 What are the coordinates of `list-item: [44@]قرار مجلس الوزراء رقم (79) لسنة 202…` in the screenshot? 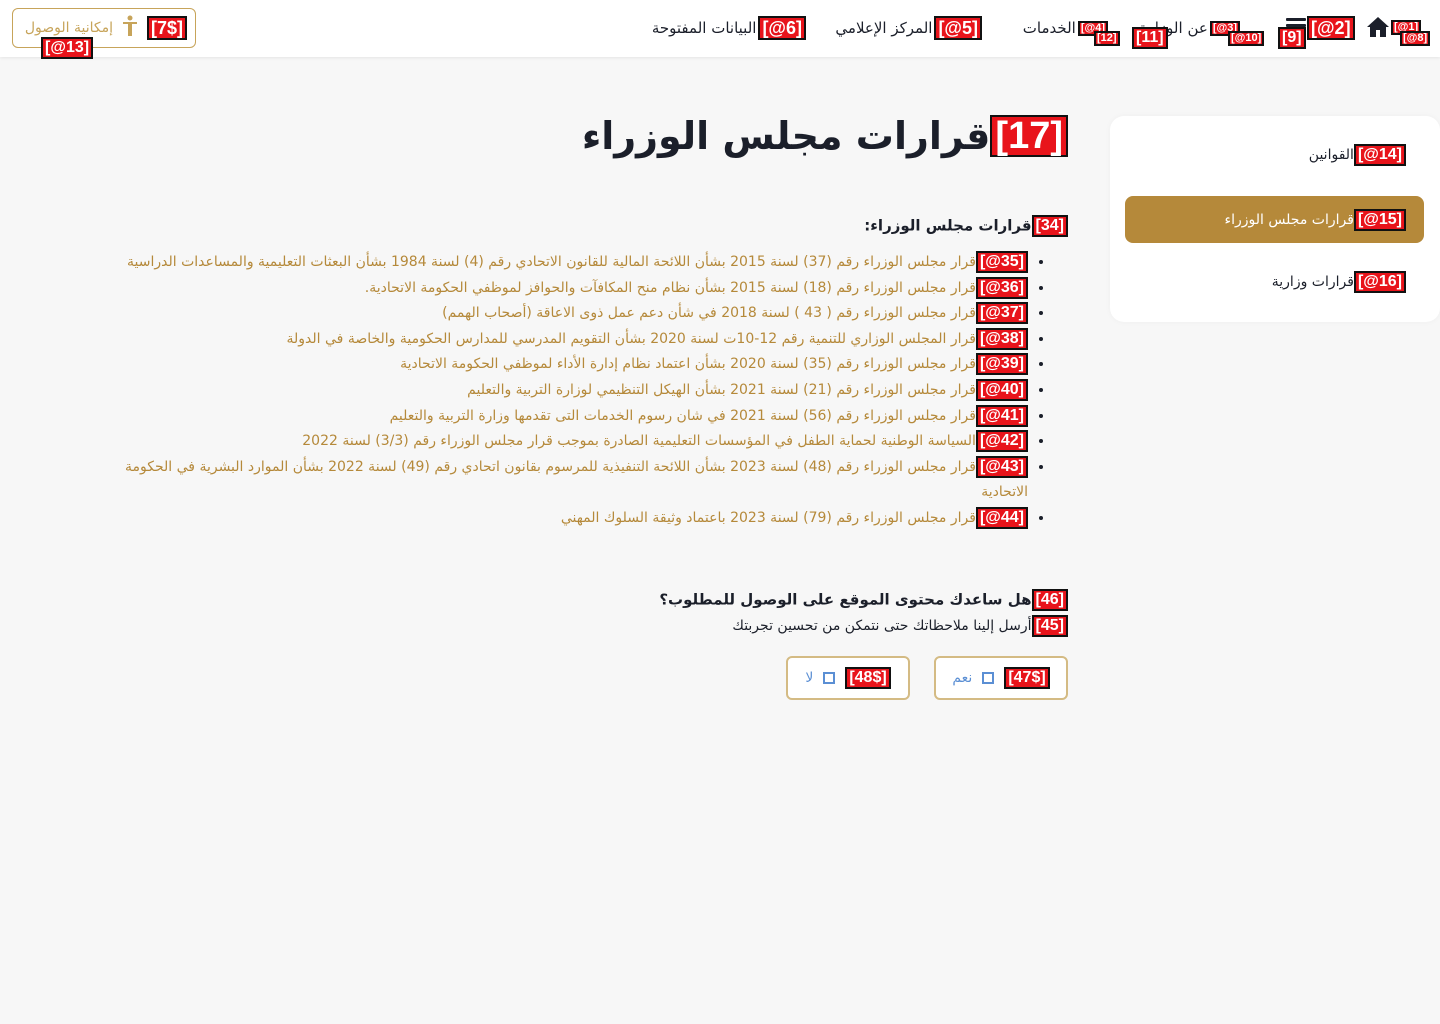 It's located at (568, 519).